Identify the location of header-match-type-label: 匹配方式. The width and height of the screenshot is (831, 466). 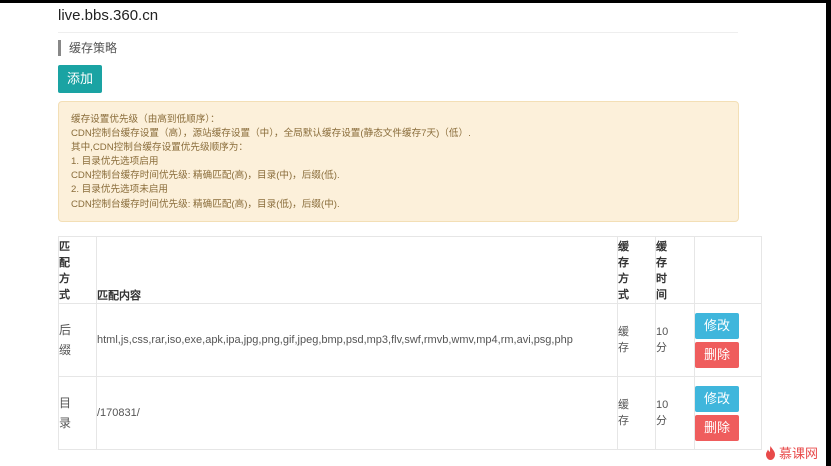
(64, 271).